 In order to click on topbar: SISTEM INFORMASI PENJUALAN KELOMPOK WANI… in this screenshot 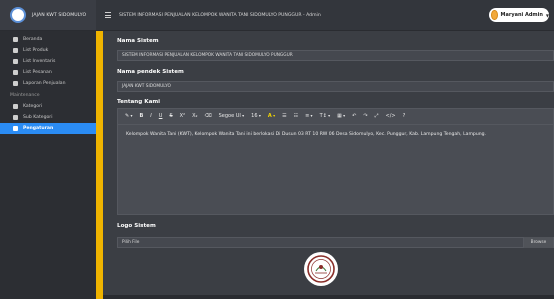, I will do `click(325, 15)`.